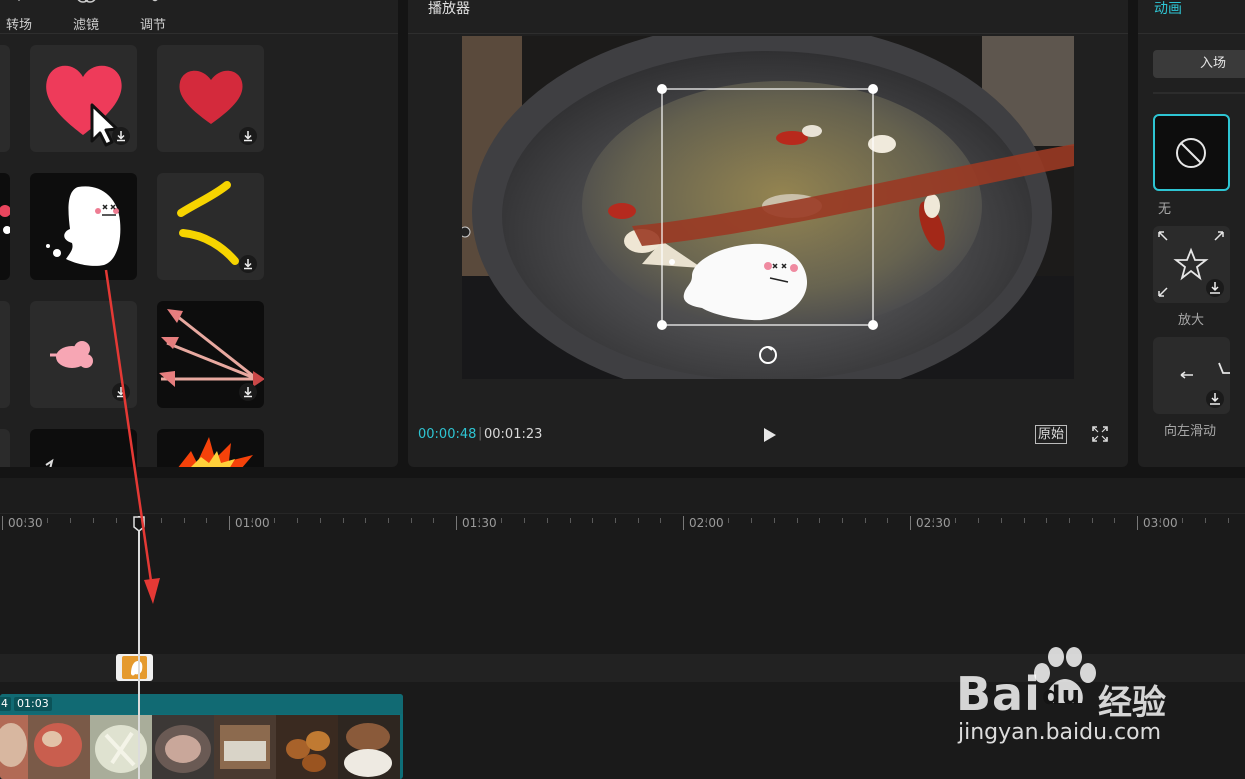 The width and height of the screenshot is (1245, 779). I want to click on sticker-clip, so click(134, 667).